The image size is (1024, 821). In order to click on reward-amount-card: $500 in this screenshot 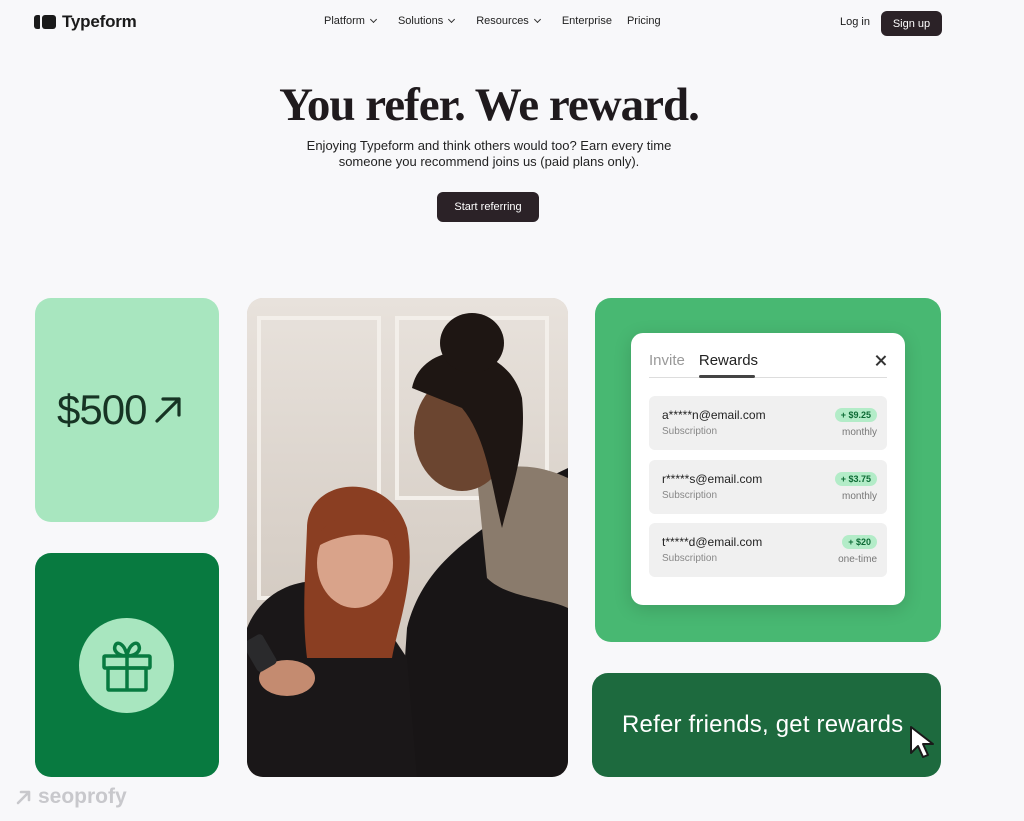, I will do `click(127, 410)`.